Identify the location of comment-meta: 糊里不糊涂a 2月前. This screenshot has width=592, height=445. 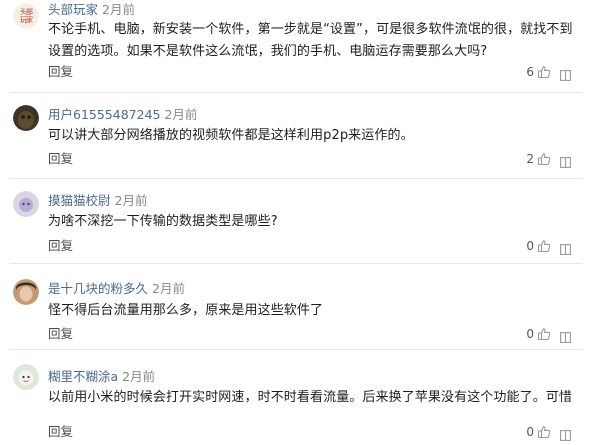
(101, 377).